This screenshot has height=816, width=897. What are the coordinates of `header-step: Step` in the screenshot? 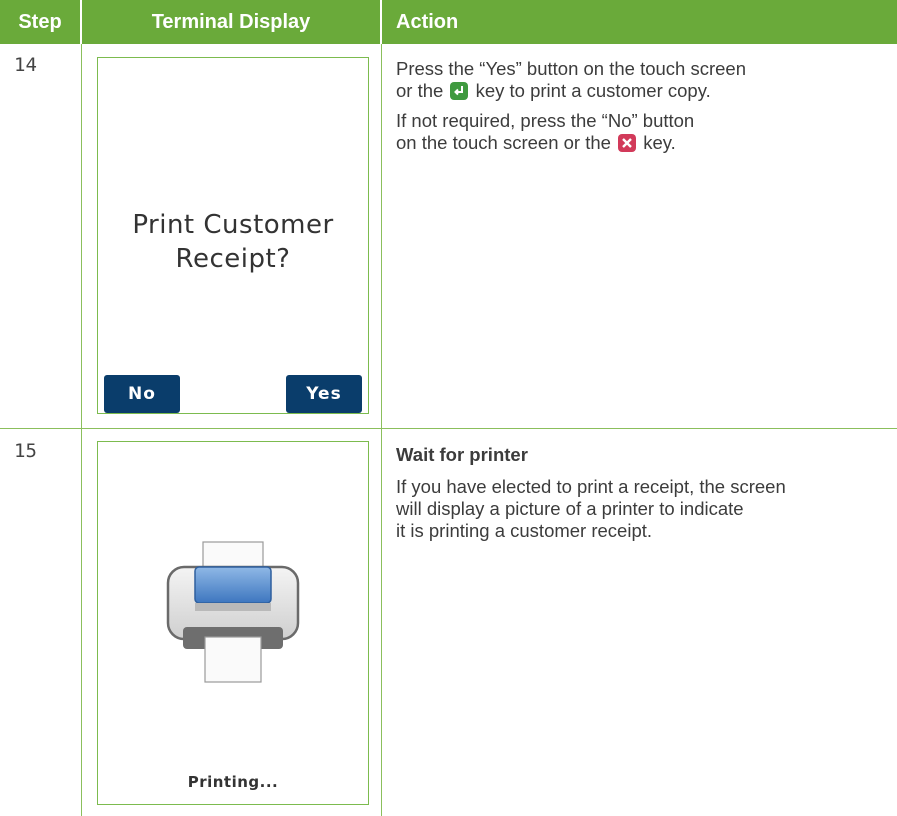 It's located at (40, 22).